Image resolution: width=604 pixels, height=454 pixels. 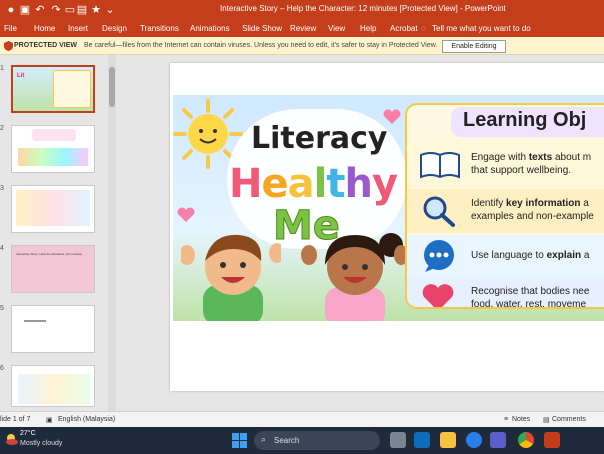 What do you see at coordinates (10, 28) in the screenshot?
I see `tab-file: File` at bounding box center [10, 28].